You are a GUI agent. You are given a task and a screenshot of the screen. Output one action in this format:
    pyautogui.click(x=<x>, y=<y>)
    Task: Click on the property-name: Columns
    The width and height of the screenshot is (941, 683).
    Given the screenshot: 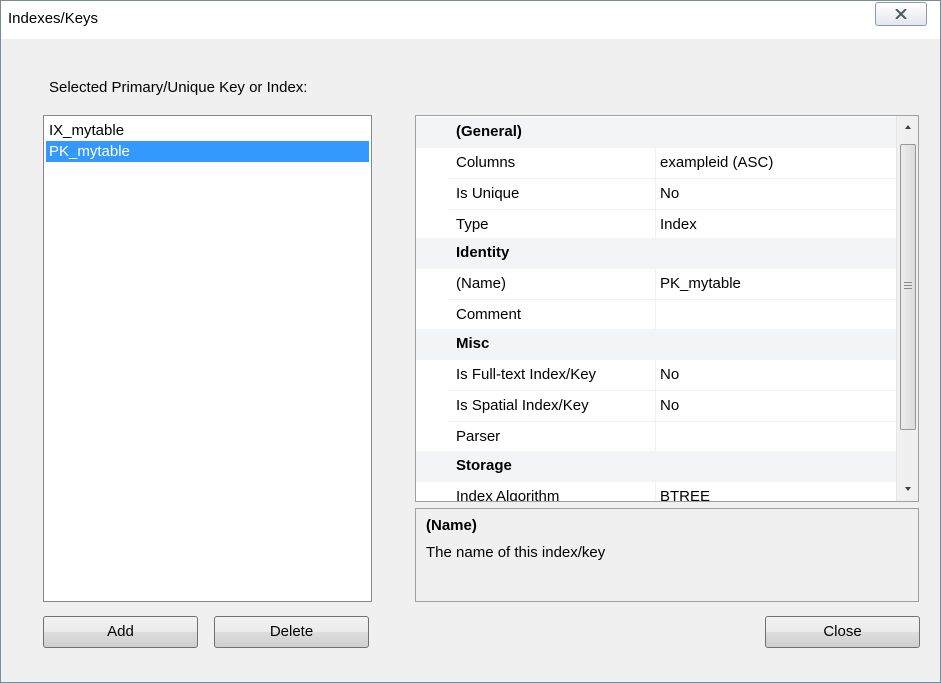 What is the action you would take?
    pyautogui.click(x=486, y=162)
    